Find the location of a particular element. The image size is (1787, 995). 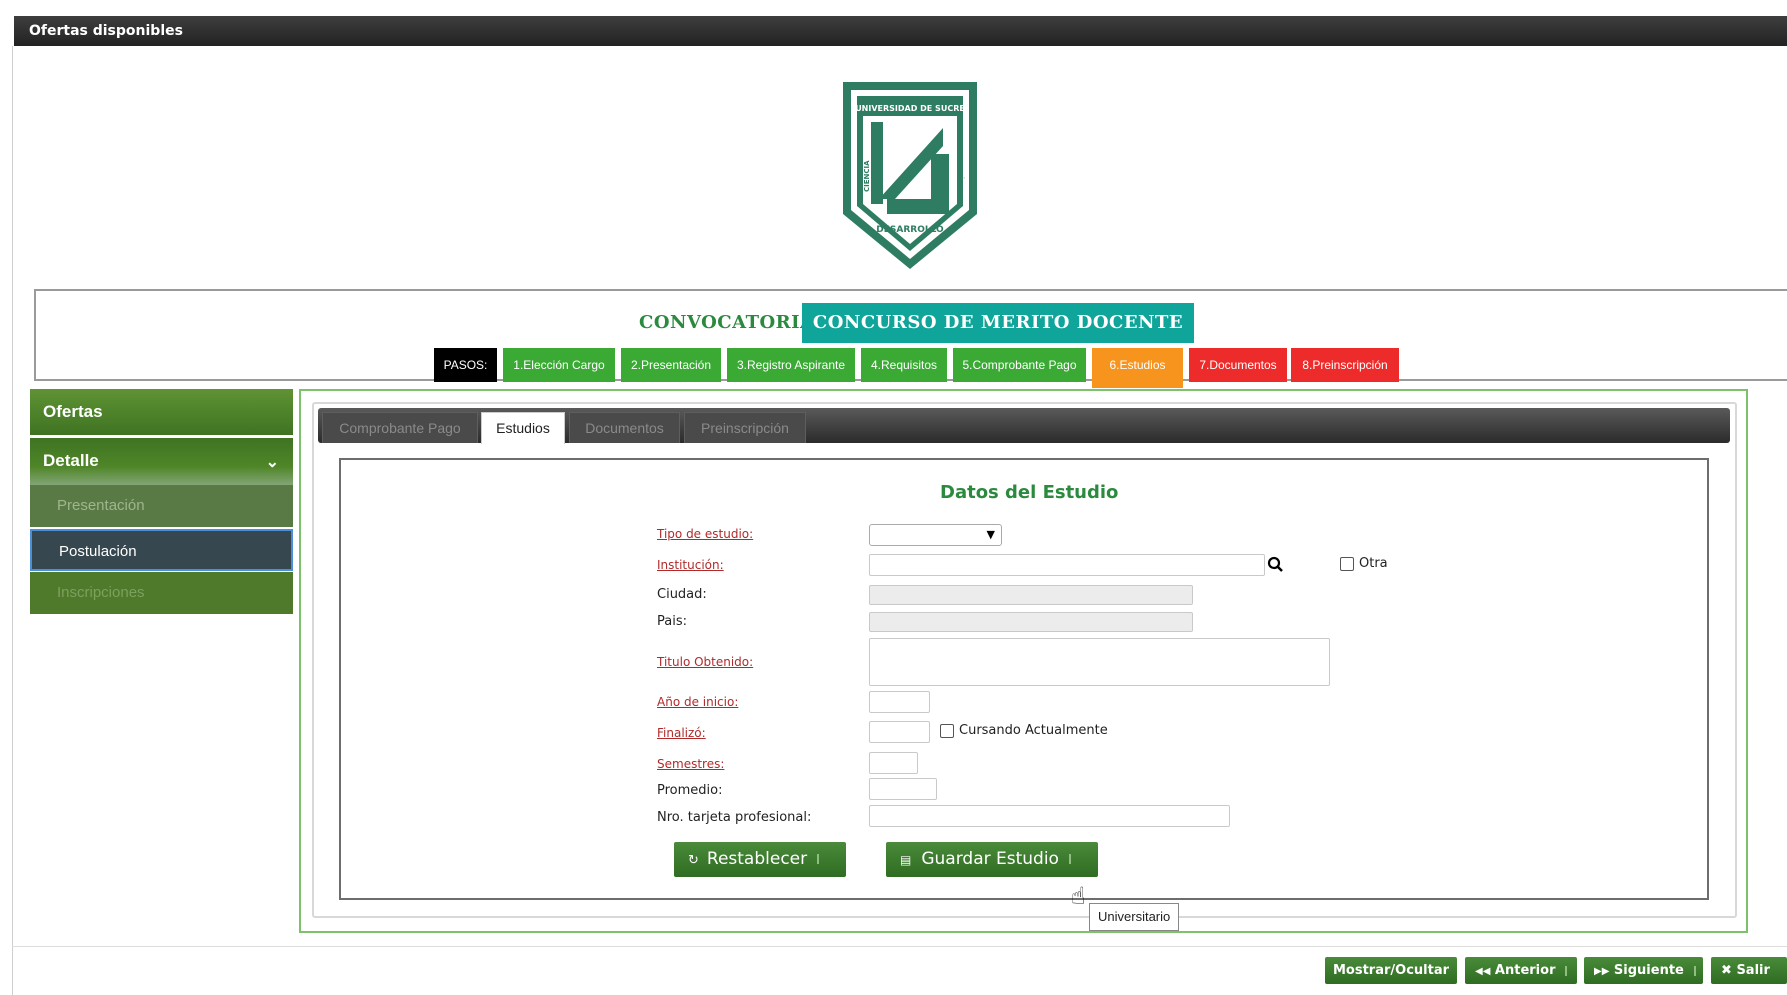

pais-label: Pais: is located at coordinates (672, 621).